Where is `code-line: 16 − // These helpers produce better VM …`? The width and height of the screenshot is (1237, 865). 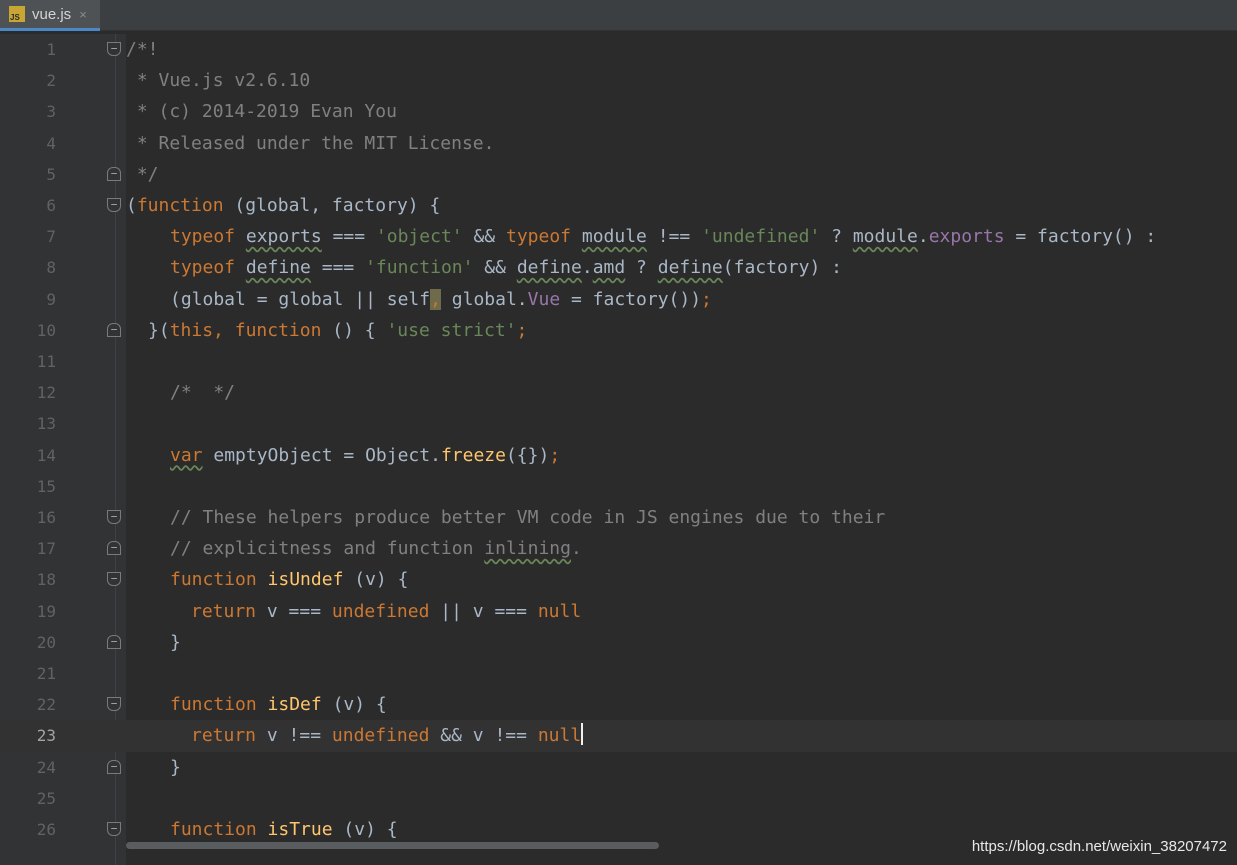
code-line: 16 − // These helpers produce better VM … is located at coordinates (618, 517).